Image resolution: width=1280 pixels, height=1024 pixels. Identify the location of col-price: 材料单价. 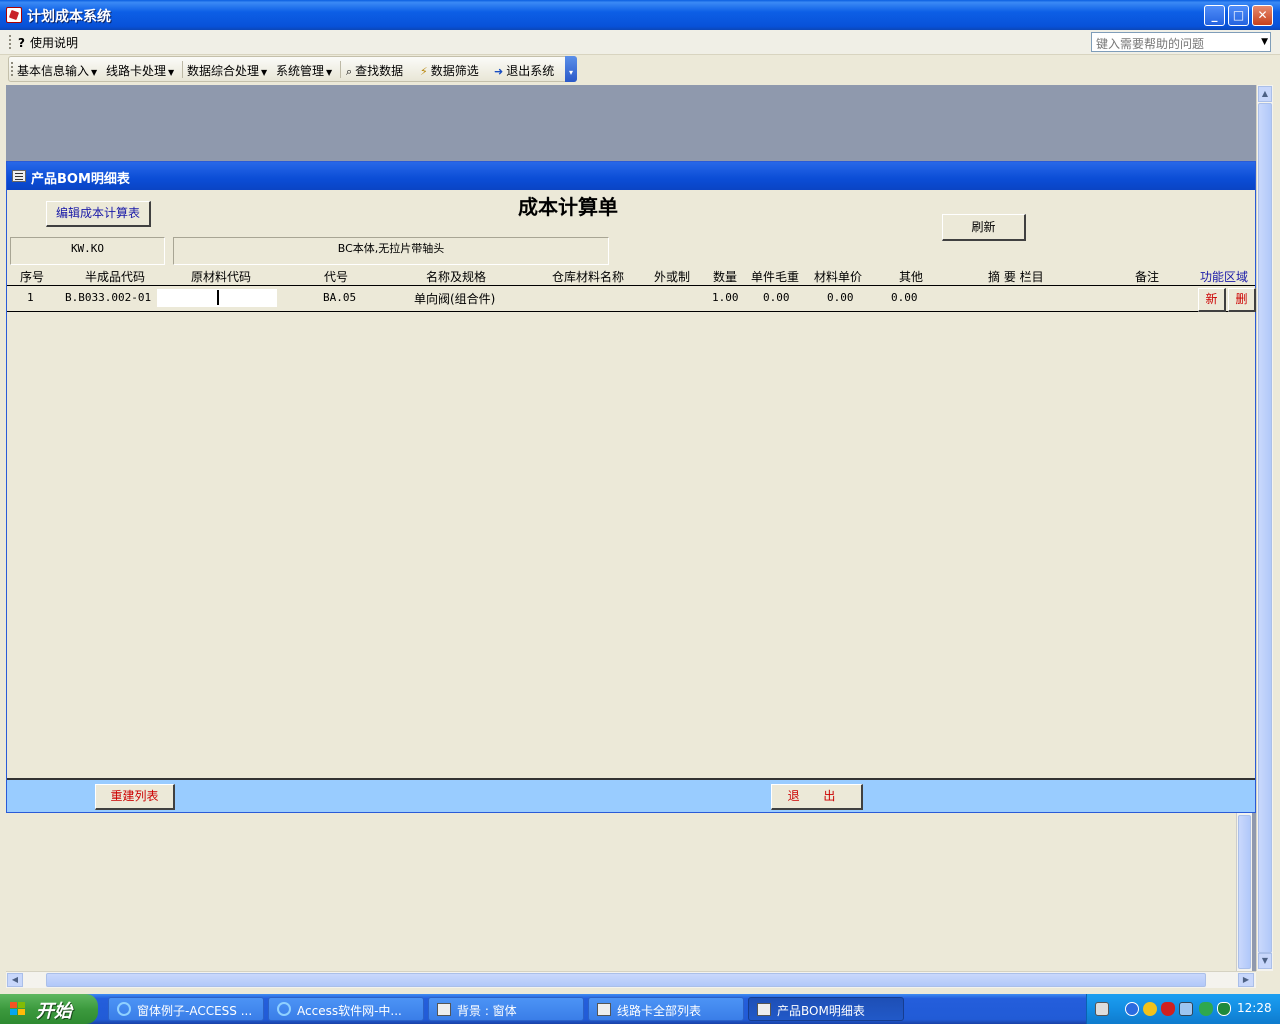
(838, 277).